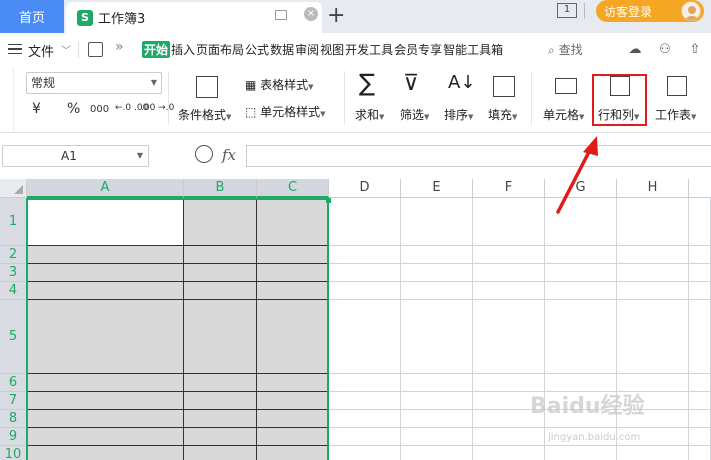  I want to click on watermark-logo: Baidu经验, so click(587, 406).